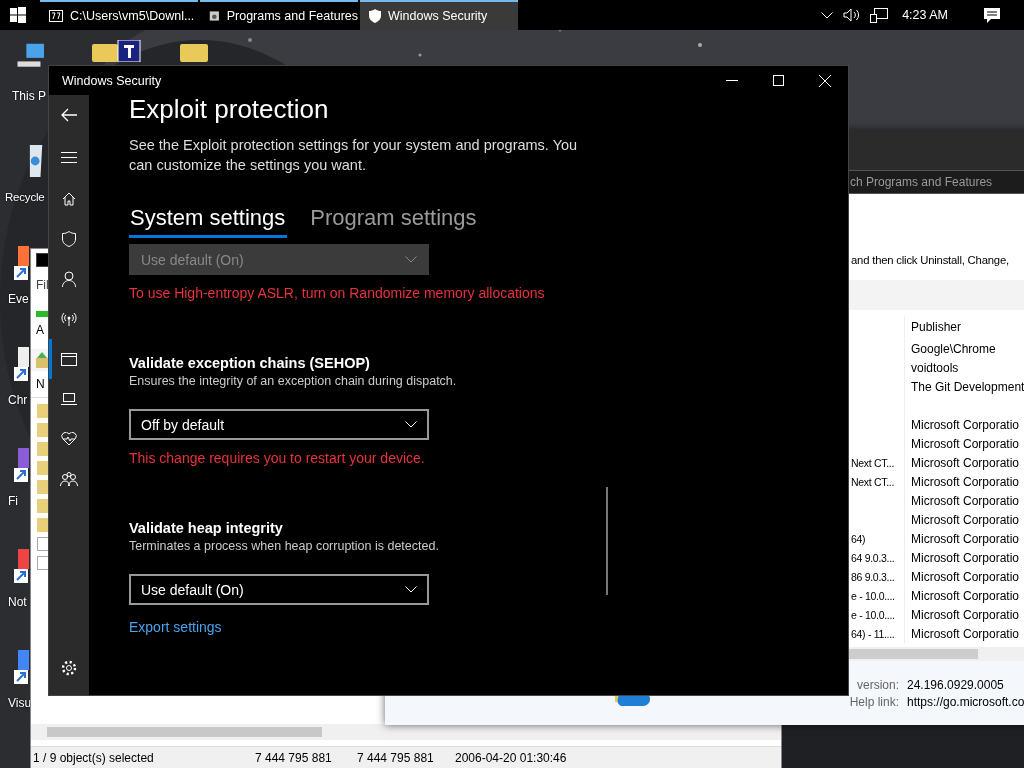  Describe the element at coordinates (111, 80) in the screenshot. I see `window-title: Windows Security` at that location.